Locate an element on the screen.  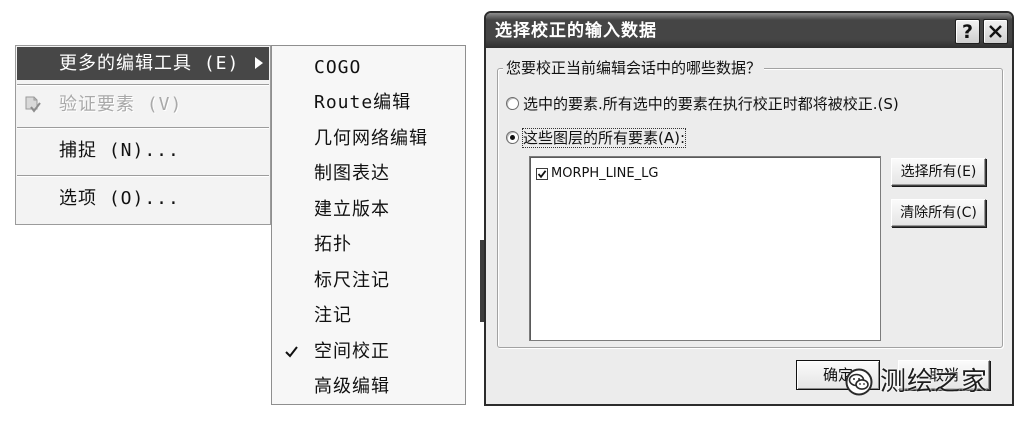
clear-all-button: 清除所有(C) is located at coordinates (938, 213).